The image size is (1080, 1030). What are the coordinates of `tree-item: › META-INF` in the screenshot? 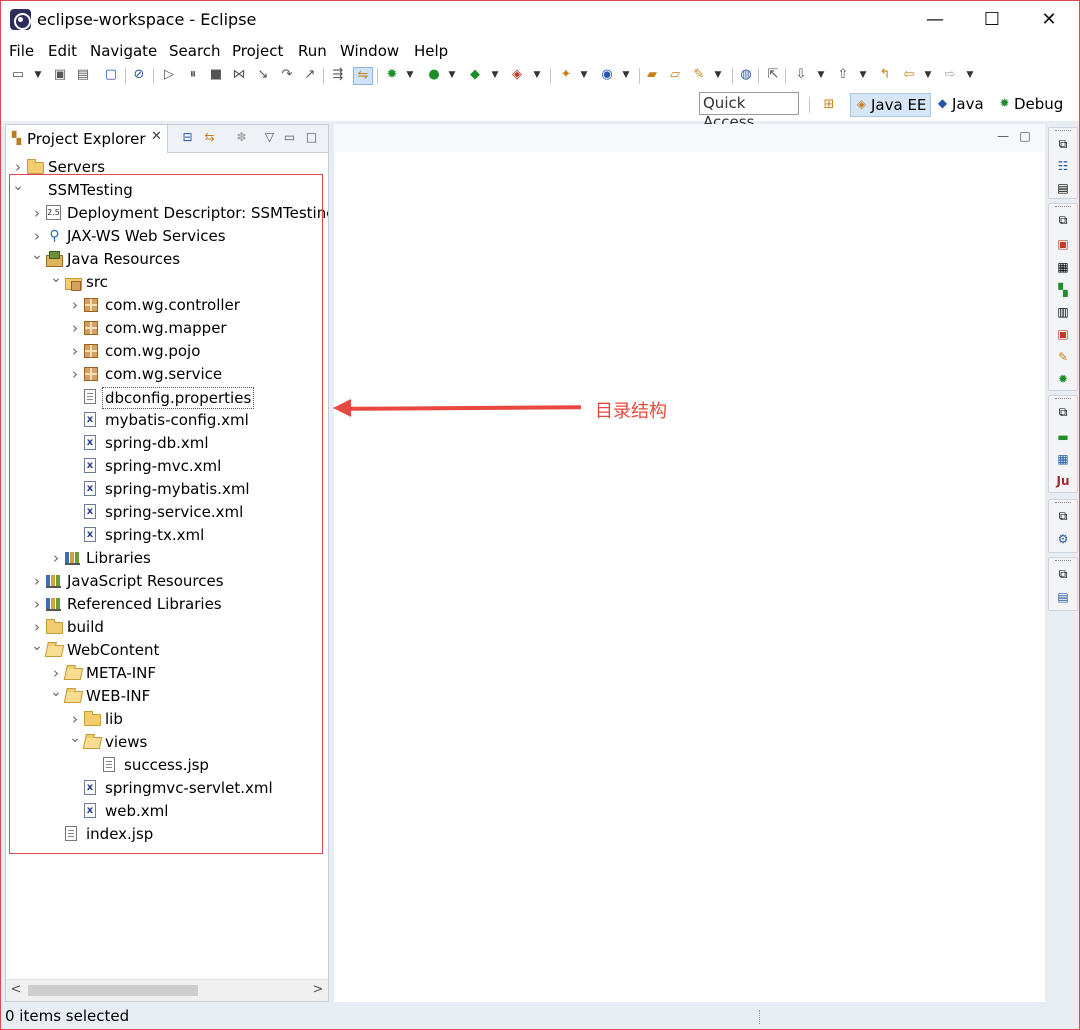 It's located at (167, 673).